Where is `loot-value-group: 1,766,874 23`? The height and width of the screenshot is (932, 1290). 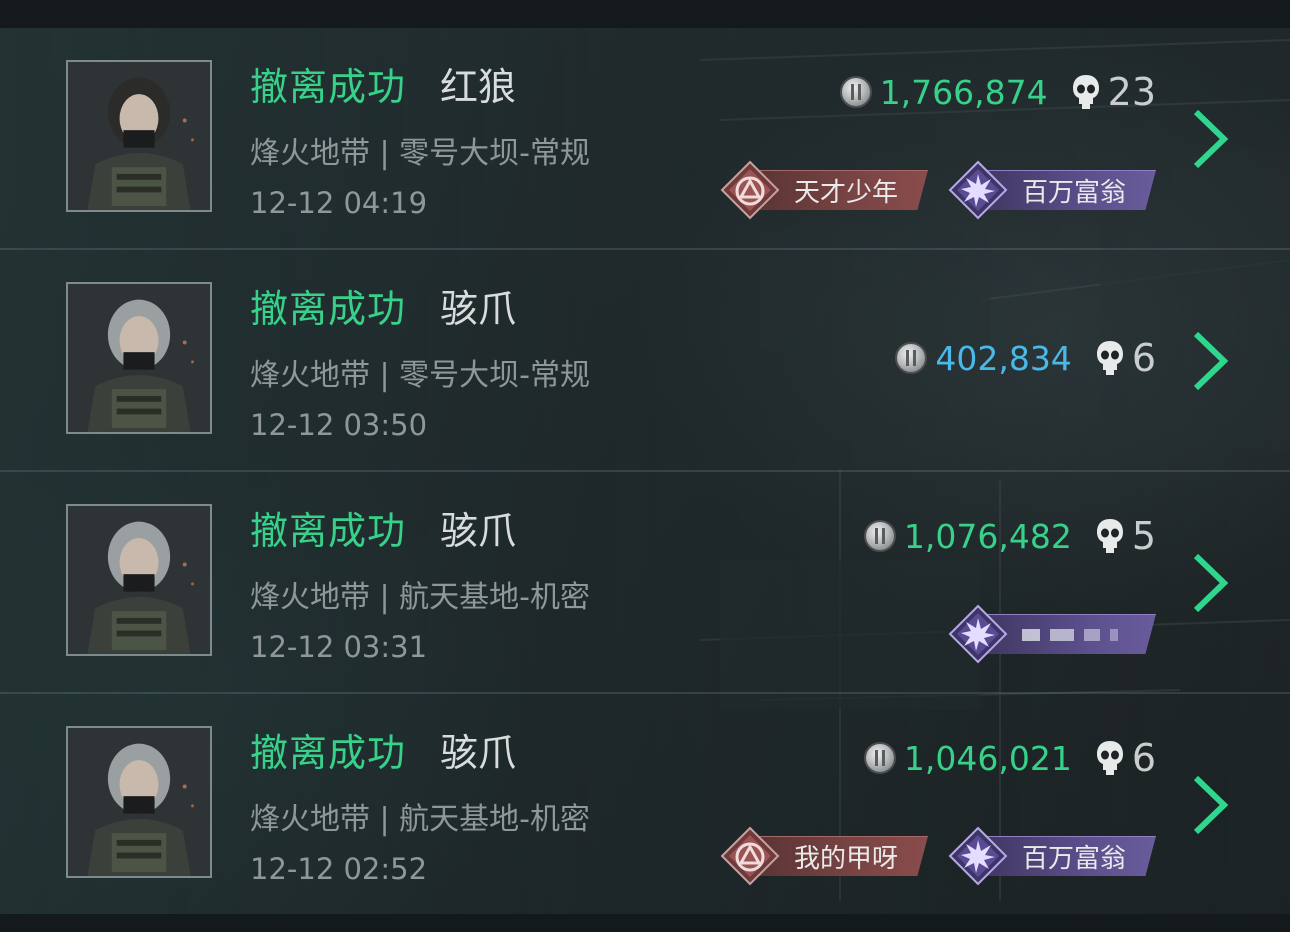
loot-value-group: 1,766,874 23 is located at coordinates (997, 92).